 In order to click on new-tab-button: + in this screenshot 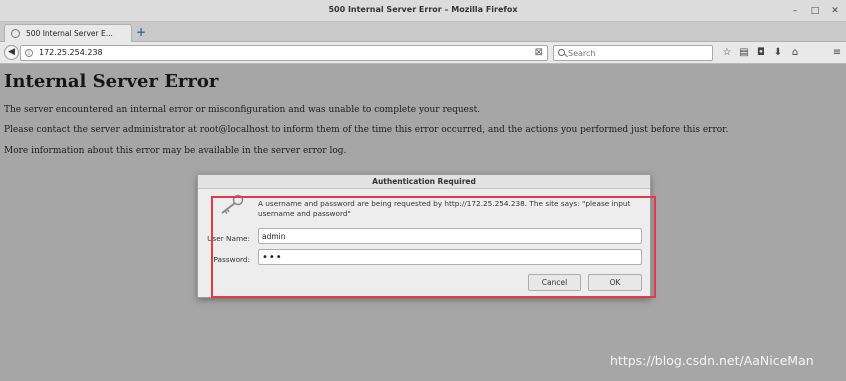, I will do `click(141, 32)`.